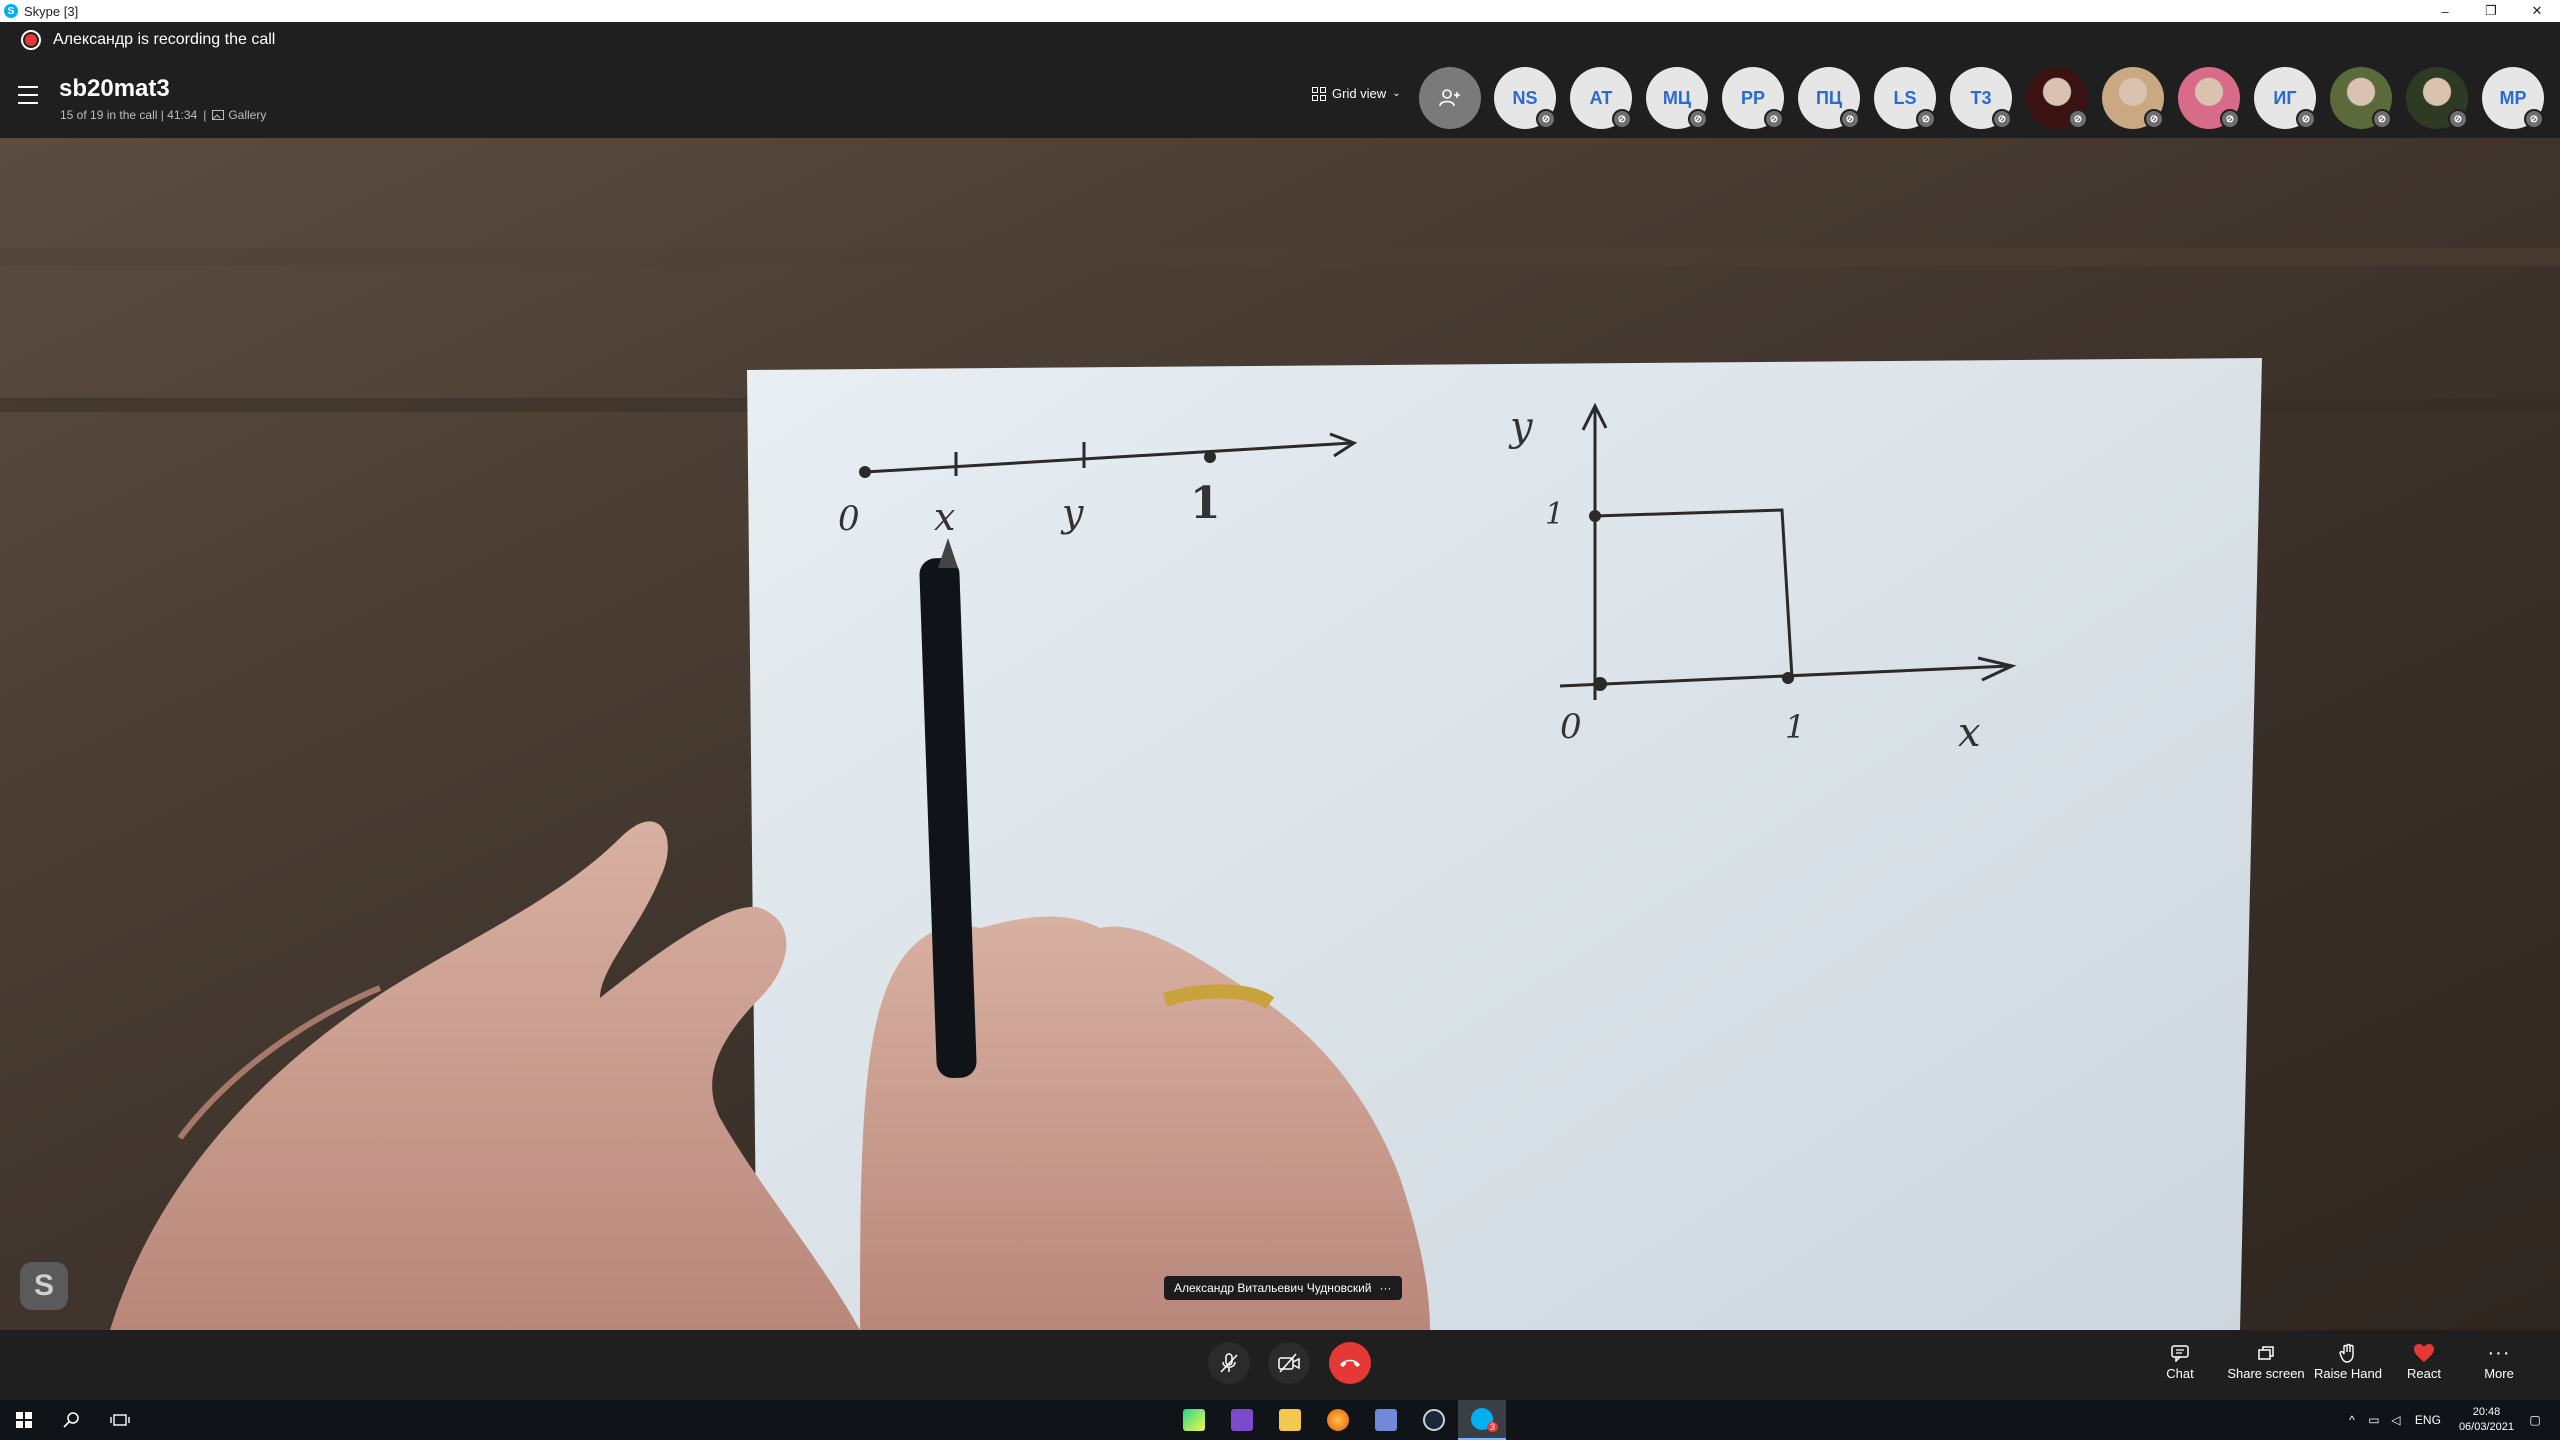 Image resolution: width=2560 pixels, height=1440 pixels. Describe the element at coordinates (1072, 513) in the screenshot. I see `label-line-y: y` at that location.